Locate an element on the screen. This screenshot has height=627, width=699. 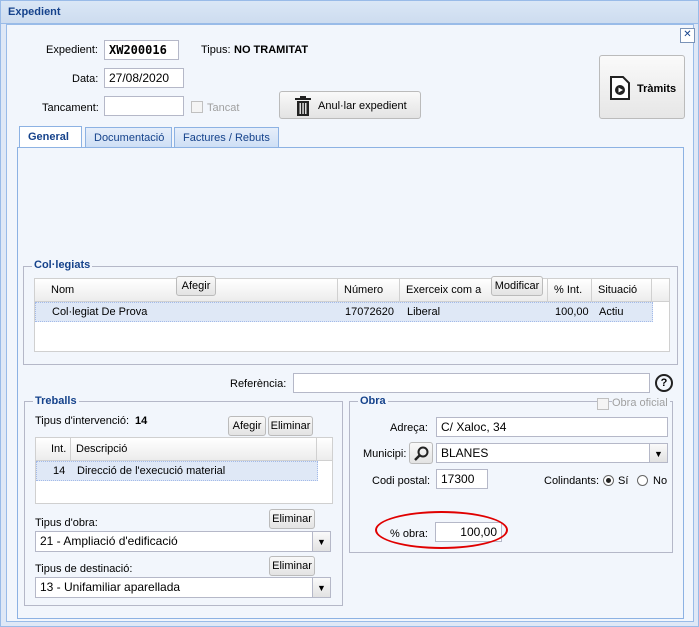
col-int: % Int. is located at coordinates (568, 290).